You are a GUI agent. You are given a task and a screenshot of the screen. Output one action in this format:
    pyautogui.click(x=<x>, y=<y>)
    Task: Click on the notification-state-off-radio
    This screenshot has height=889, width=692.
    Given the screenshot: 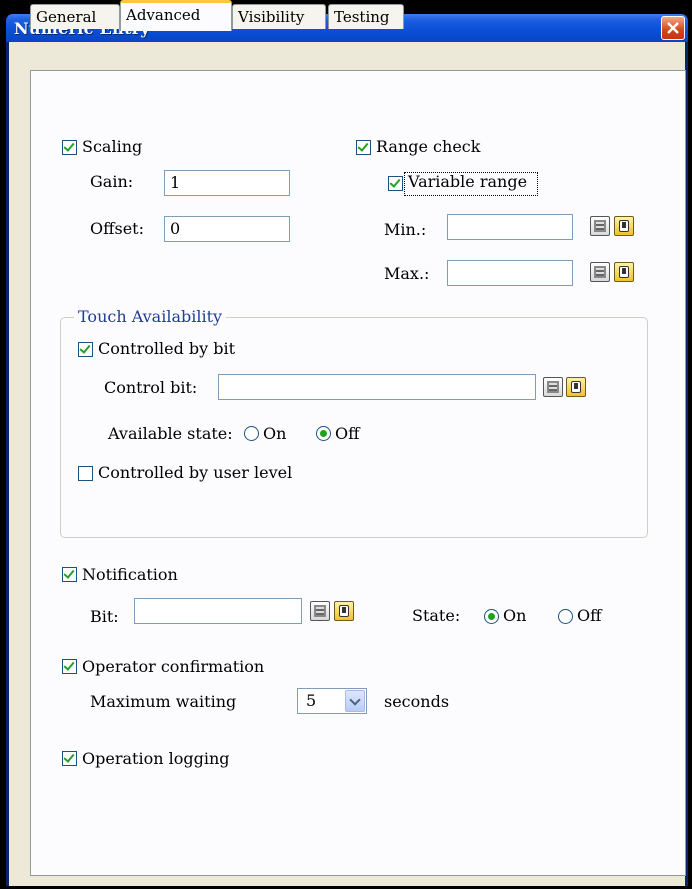 What is the action you would take?
    pyautogui.click(x=565, y=616)
    